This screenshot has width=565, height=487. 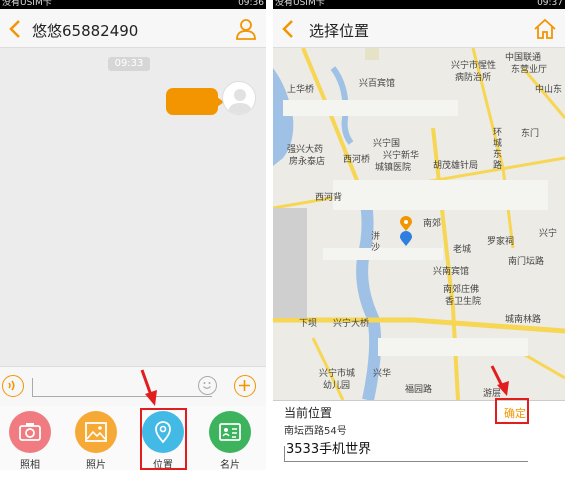 I want to click on map-label: 西河桥, so click(x=357, y=160).